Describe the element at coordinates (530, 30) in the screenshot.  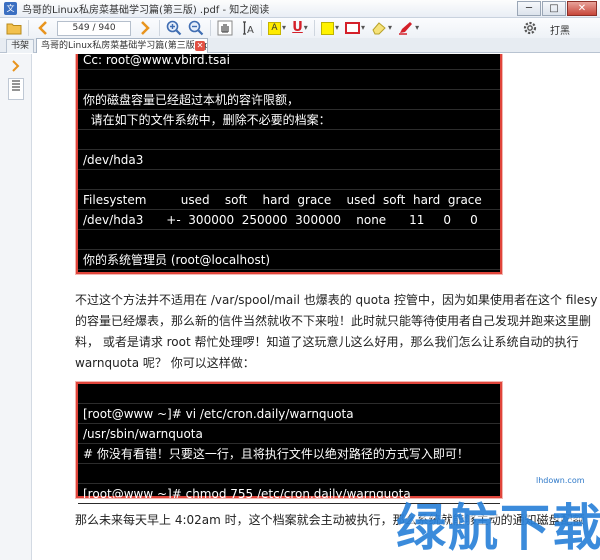
I see `gear-icon` at that location.